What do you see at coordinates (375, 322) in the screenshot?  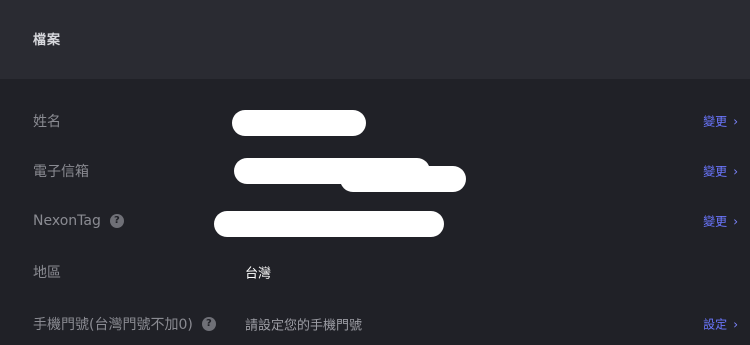 I see `row-phone: 手機門號(台灣門號不加0) ? 請設定您的手機門號 設定 ›` at bounding box center [375, 322].